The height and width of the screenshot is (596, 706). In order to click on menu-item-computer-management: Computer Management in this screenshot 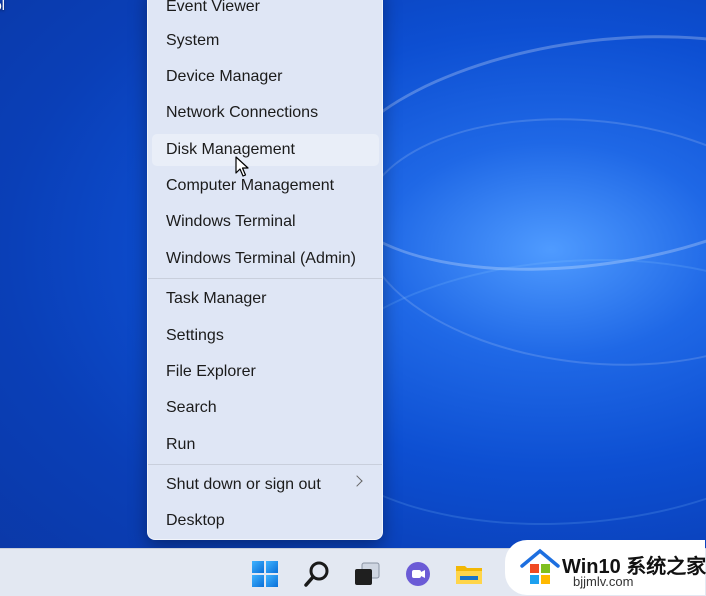, I will do `click(265, 186)`.